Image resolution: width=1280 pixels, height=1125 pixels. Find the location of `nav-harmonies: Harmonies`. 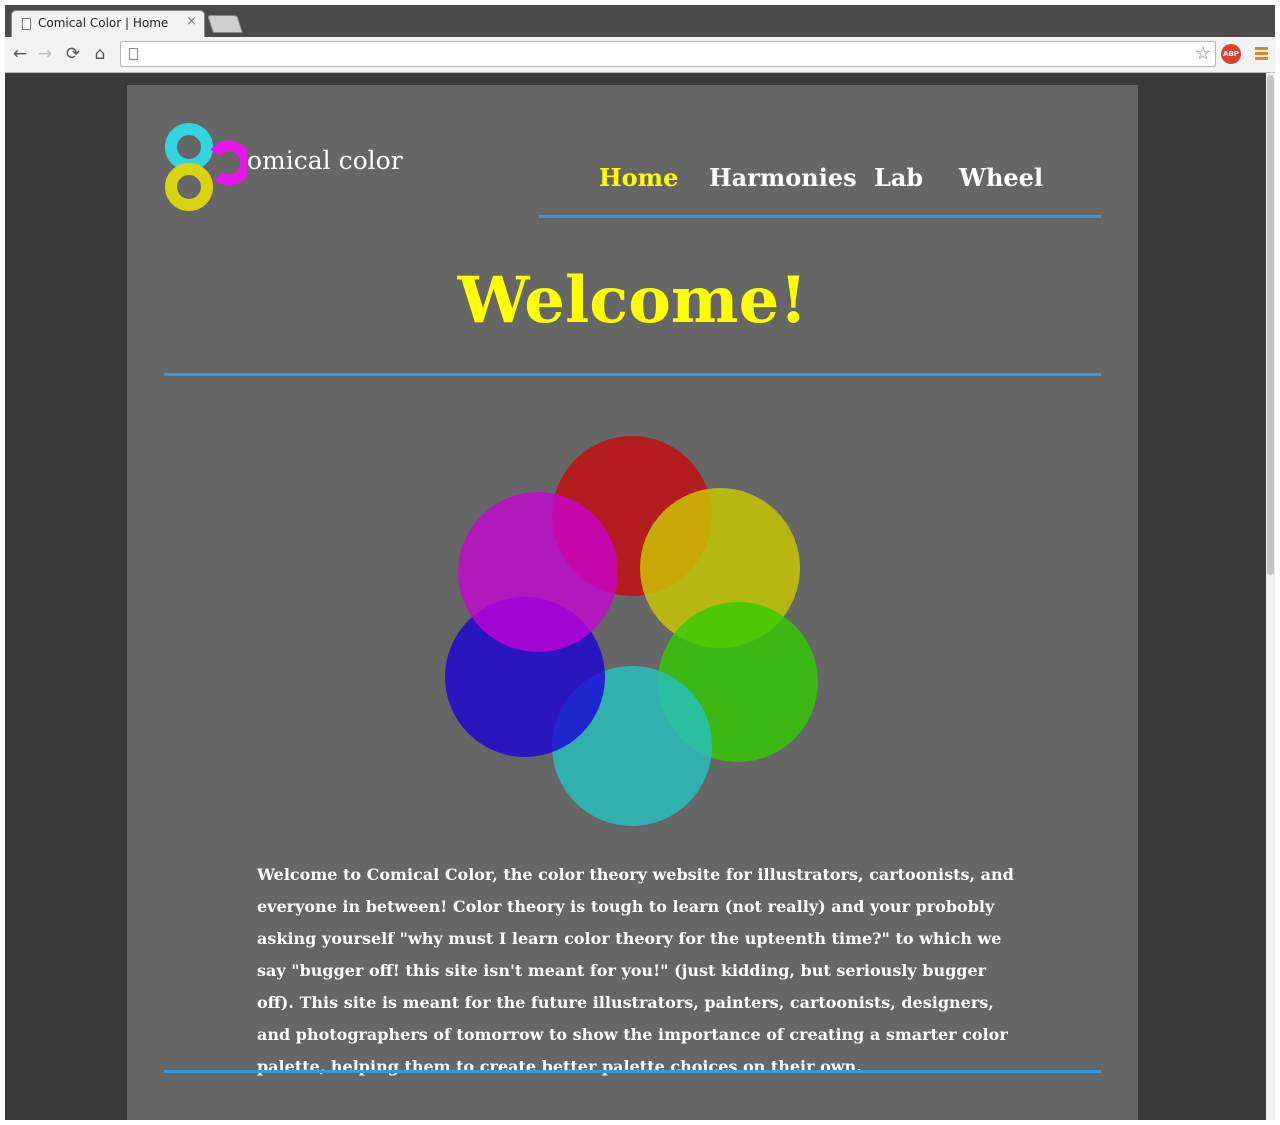

nav-harmonies: Harmonies is located at coordinates (783, 177).